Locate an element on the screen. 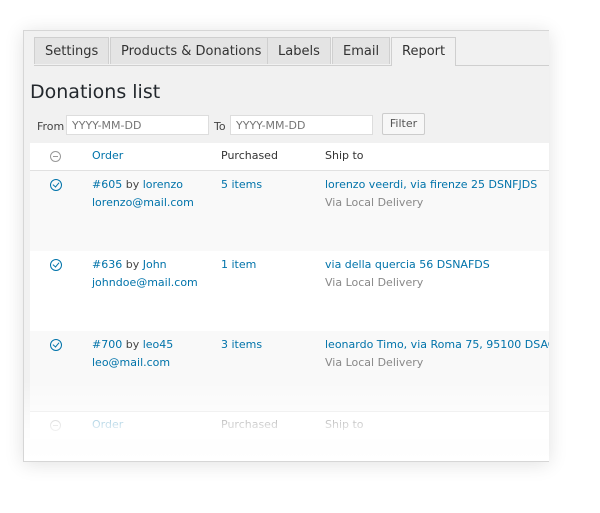 This screenshot has width=600, height=513. footer-column-purchased: Purchased is located at coordinates (249, 424).